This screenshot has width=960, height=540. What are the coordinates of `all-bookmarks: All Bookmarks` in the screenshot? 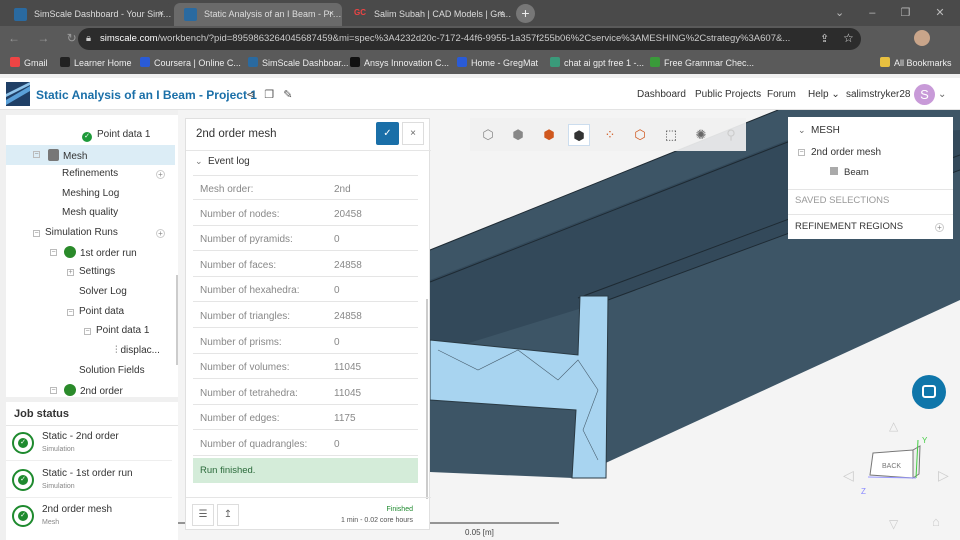 It's located at (916, 62).